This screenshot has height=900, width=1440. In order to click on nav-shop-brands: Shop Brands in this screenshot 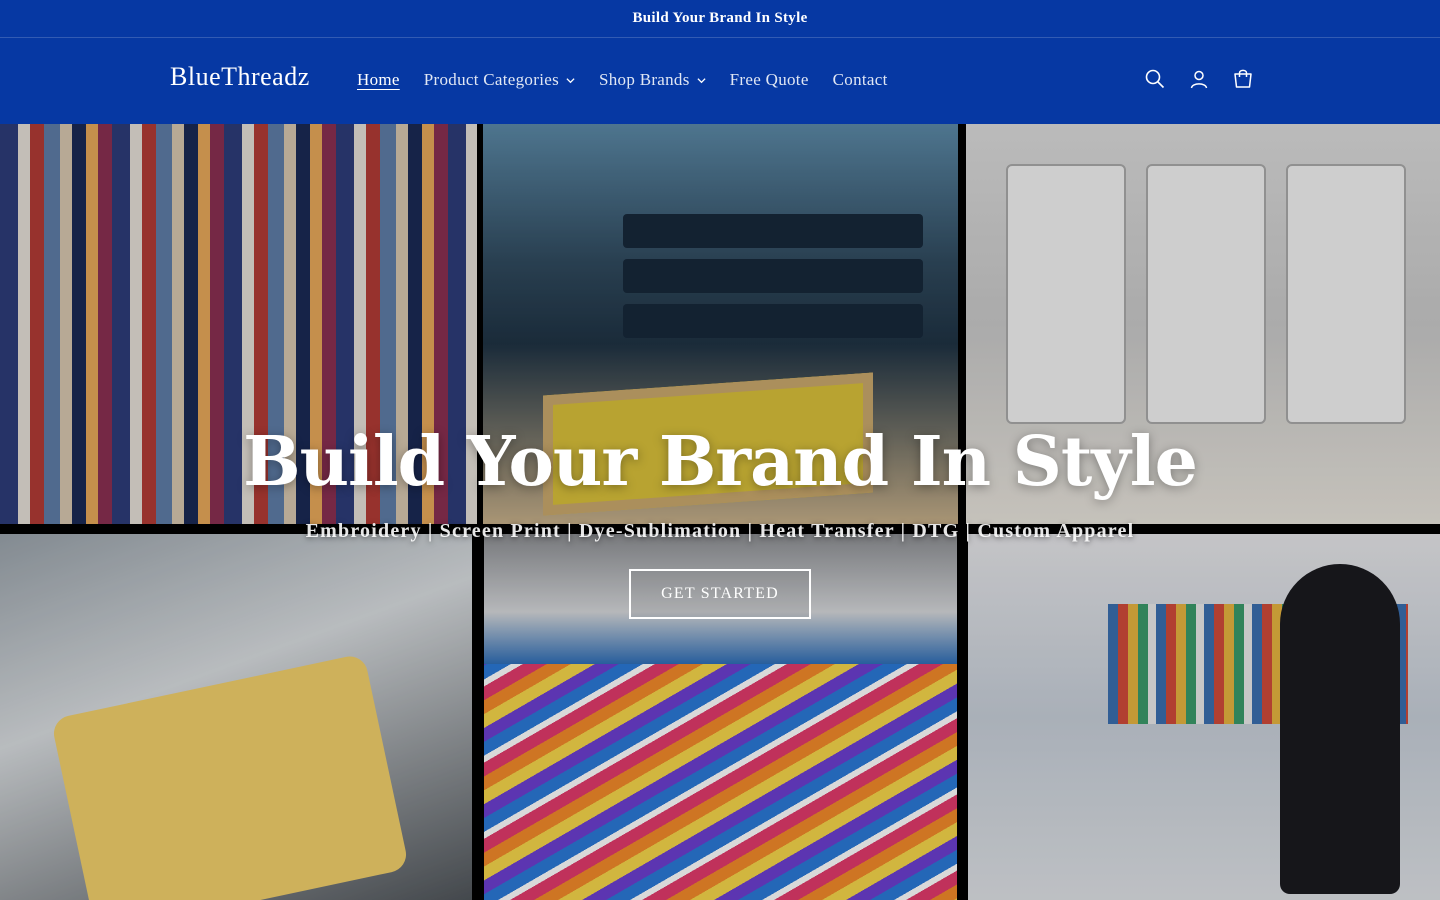, I will do `click(652, 80)`.